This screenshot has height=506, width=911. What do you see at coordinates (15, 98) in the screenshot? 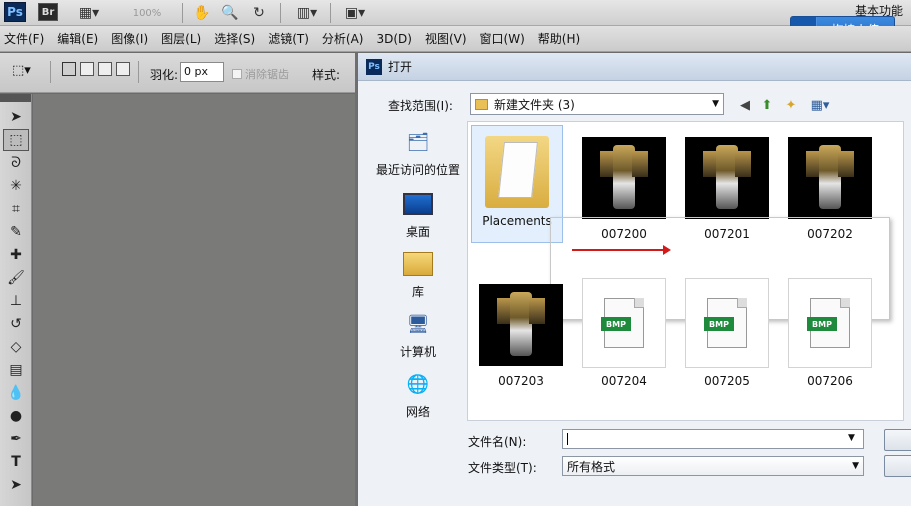
I see `panel-grip` at bounding box center [15, 98].